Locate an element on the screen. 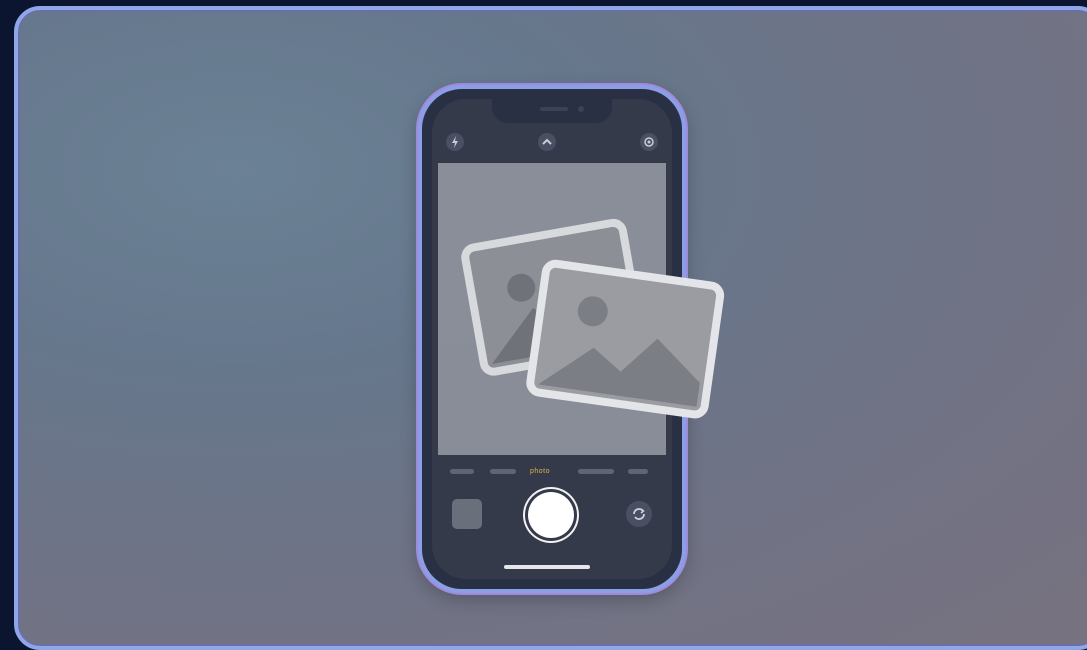 Image resolution: width=1087 pixels, height=650 pixels. home-indicator is located at coordinates (547, 567).